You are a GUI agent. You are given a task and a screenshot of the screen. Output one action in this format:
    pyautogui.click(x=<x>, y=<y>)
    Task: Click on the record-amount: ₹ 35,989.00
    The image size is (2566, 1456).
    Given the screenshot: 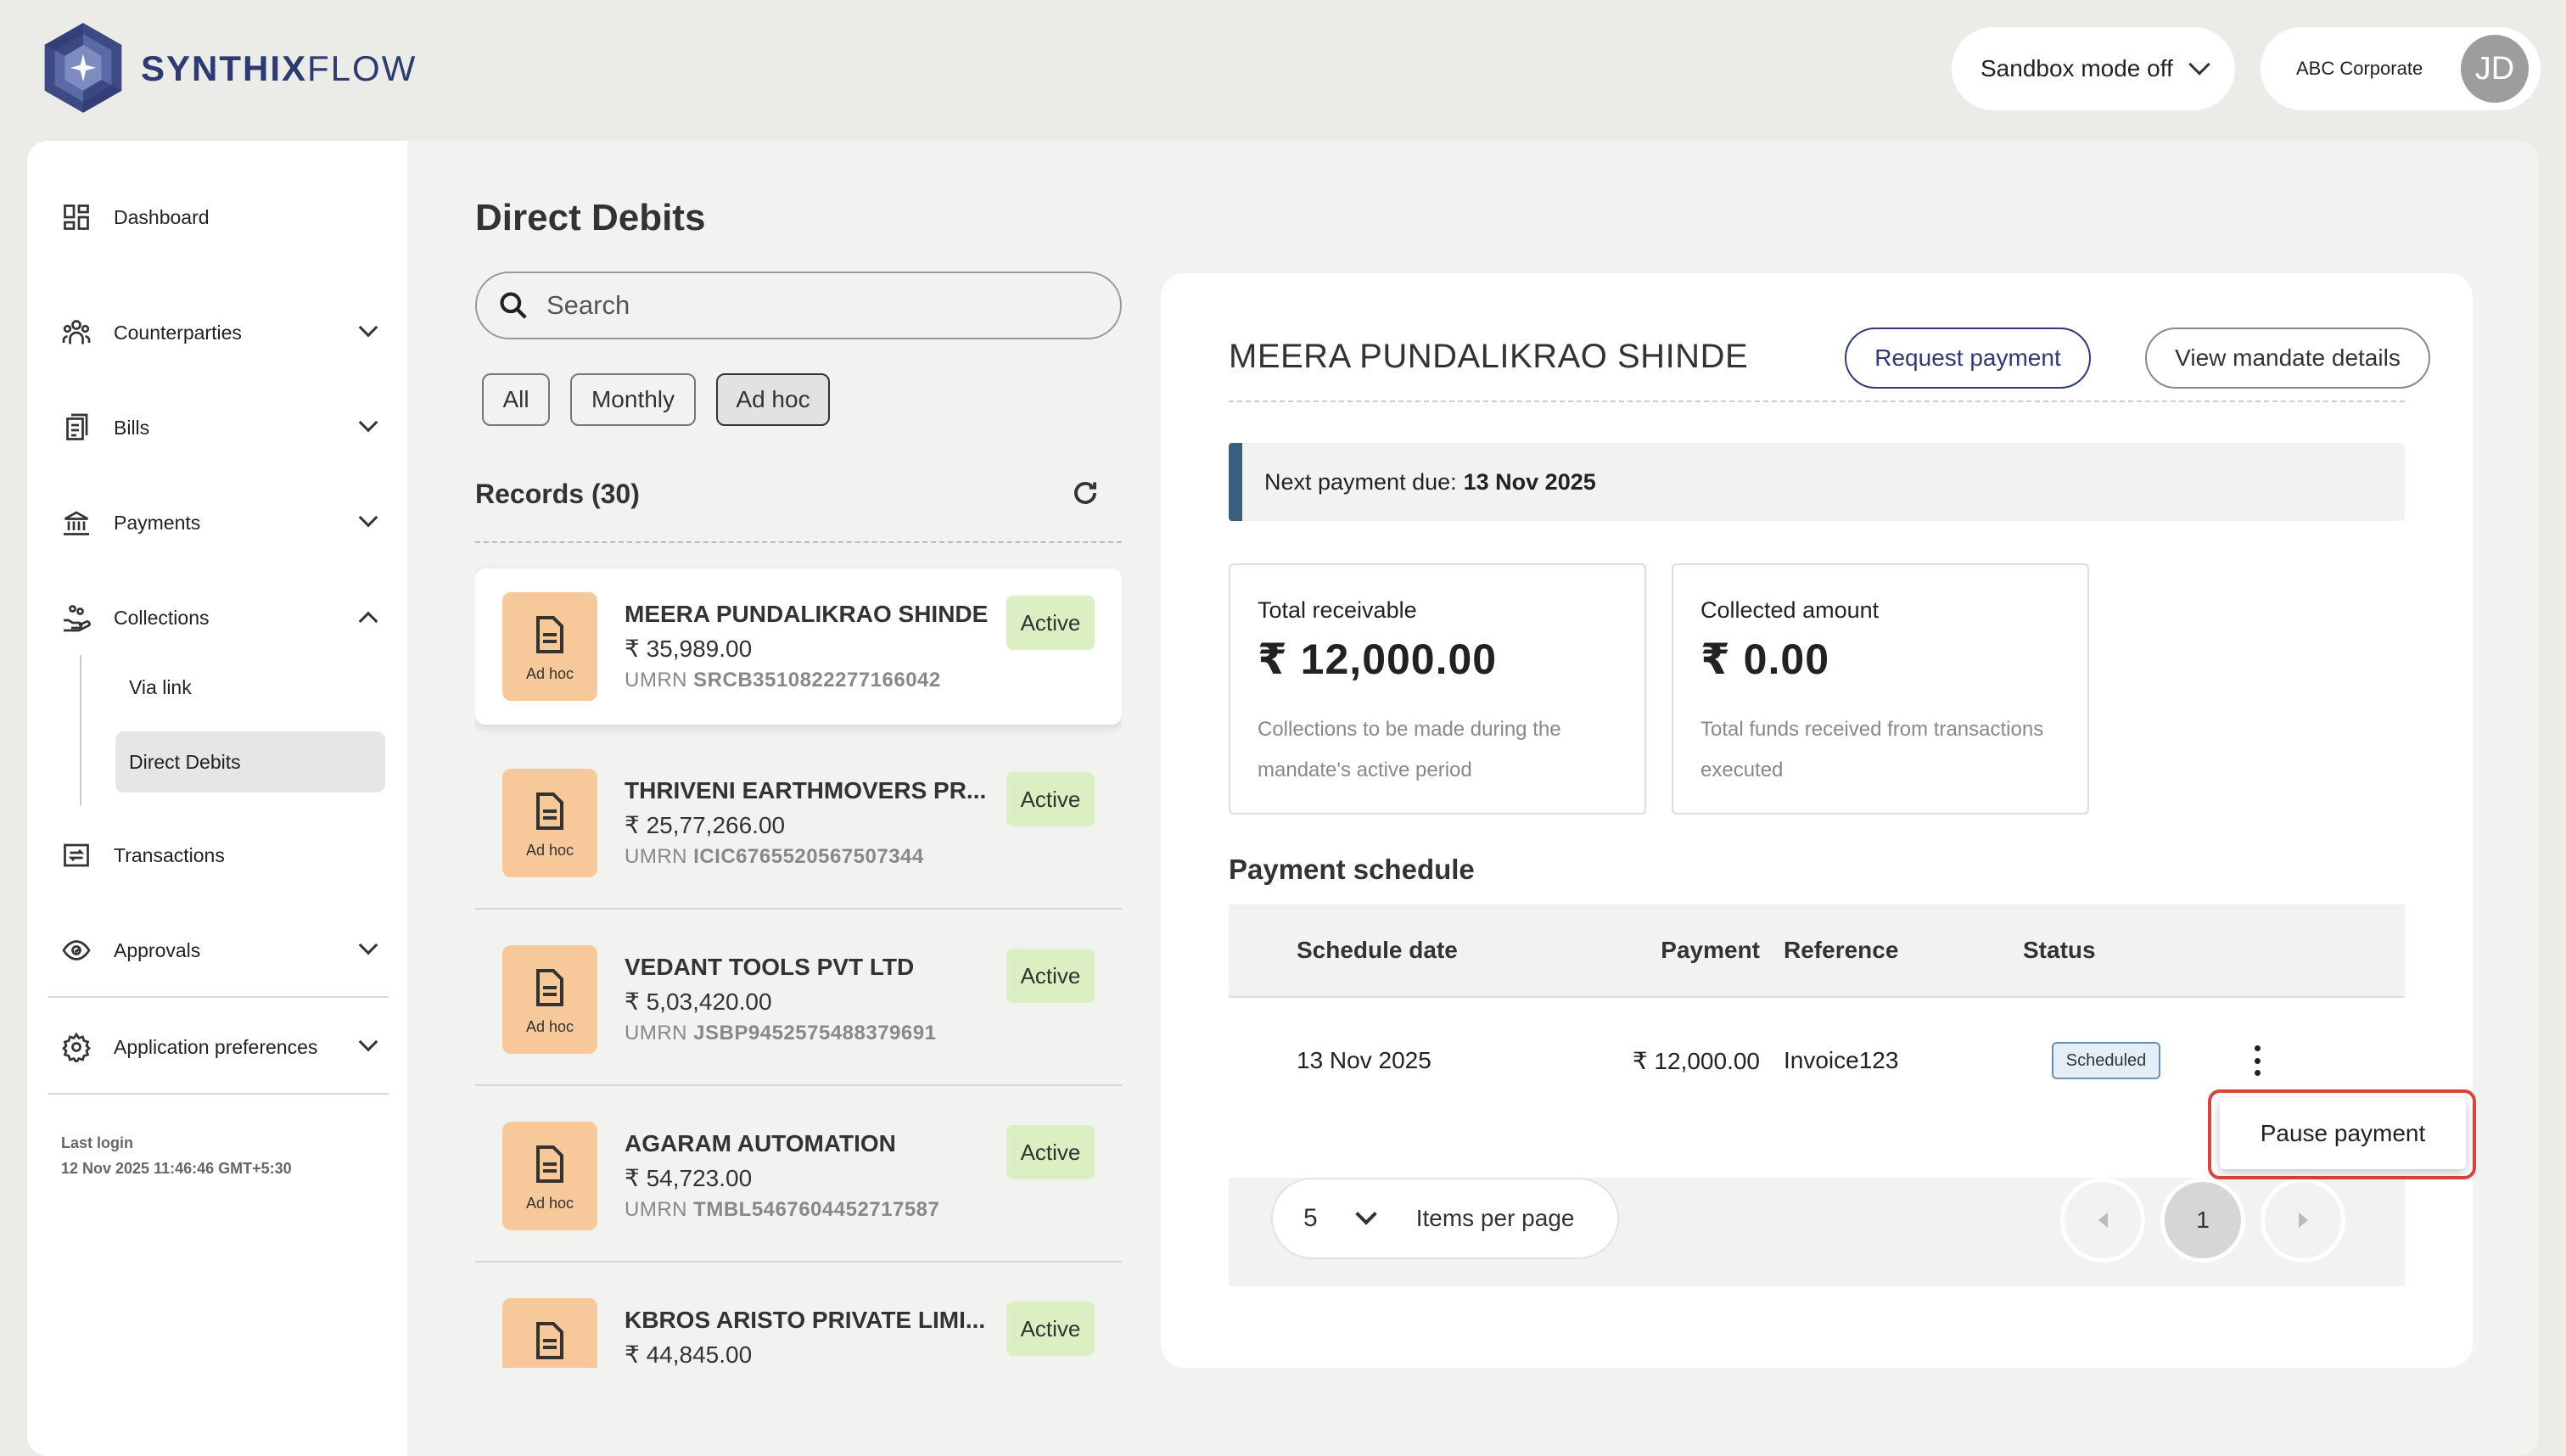 What is the action you would take?
    pyautogui.click(x=689, y=649)
    